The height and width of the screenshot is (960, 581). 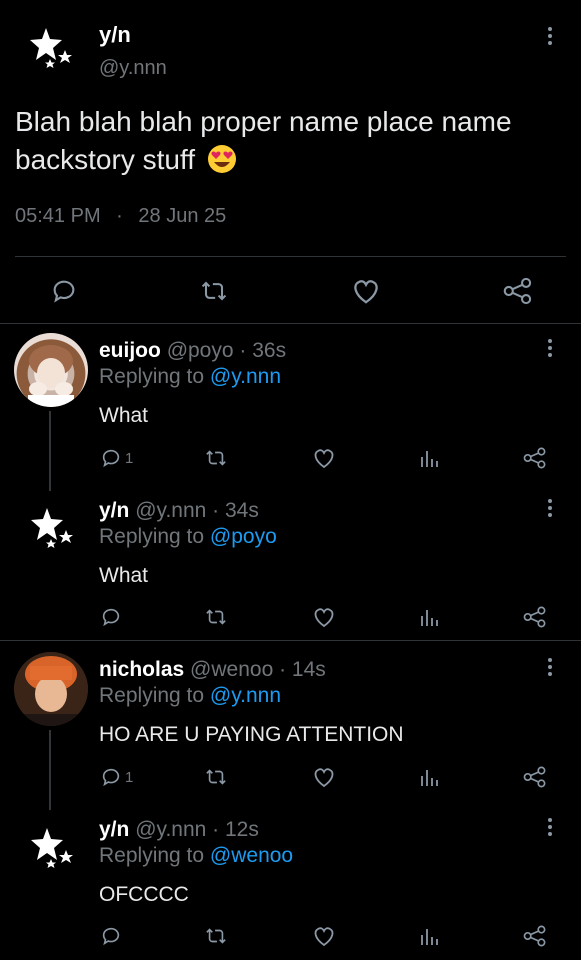 What do you see at coordinates (221, 159) in the screenshot?
I see `heart-eyes-emoji-icon` at bounding box center [221, 159].